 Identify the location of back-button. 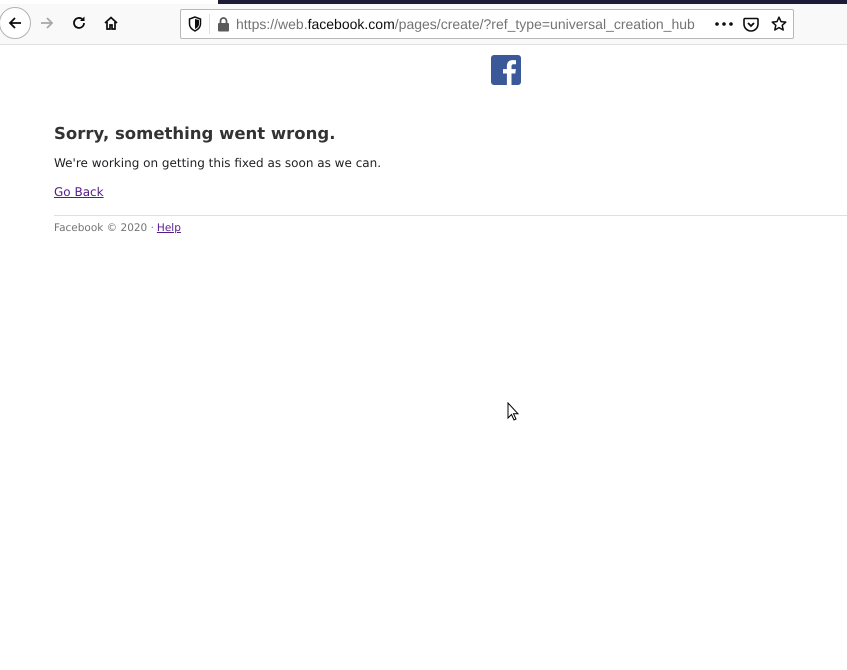
(15, 23).